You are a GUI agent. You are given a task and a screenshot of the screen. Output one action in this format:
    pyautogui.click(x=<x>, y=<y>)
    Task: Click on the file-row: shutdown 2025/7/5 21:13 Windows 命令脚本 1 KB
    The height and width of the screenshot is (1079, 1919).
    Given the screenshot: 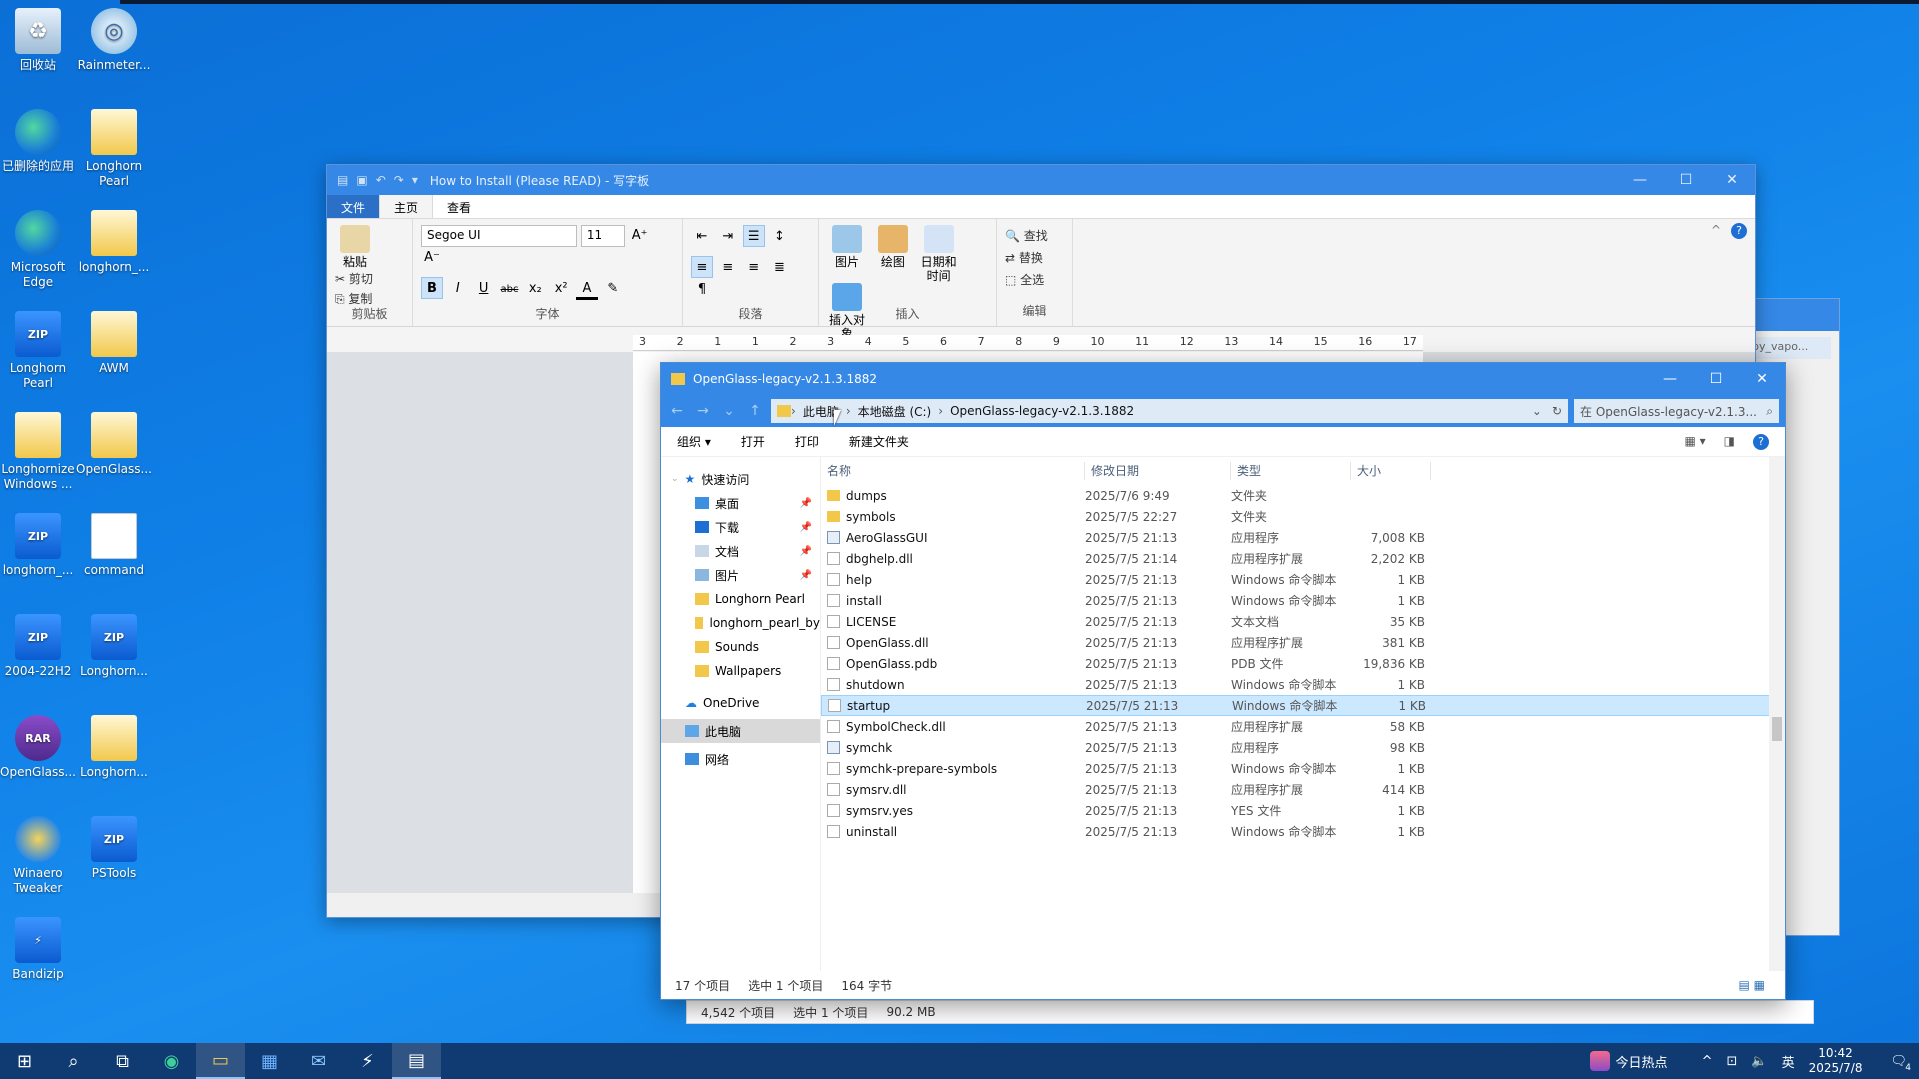 What is the action you would take?
    pyautogui.click(x=1303, y=684)
    